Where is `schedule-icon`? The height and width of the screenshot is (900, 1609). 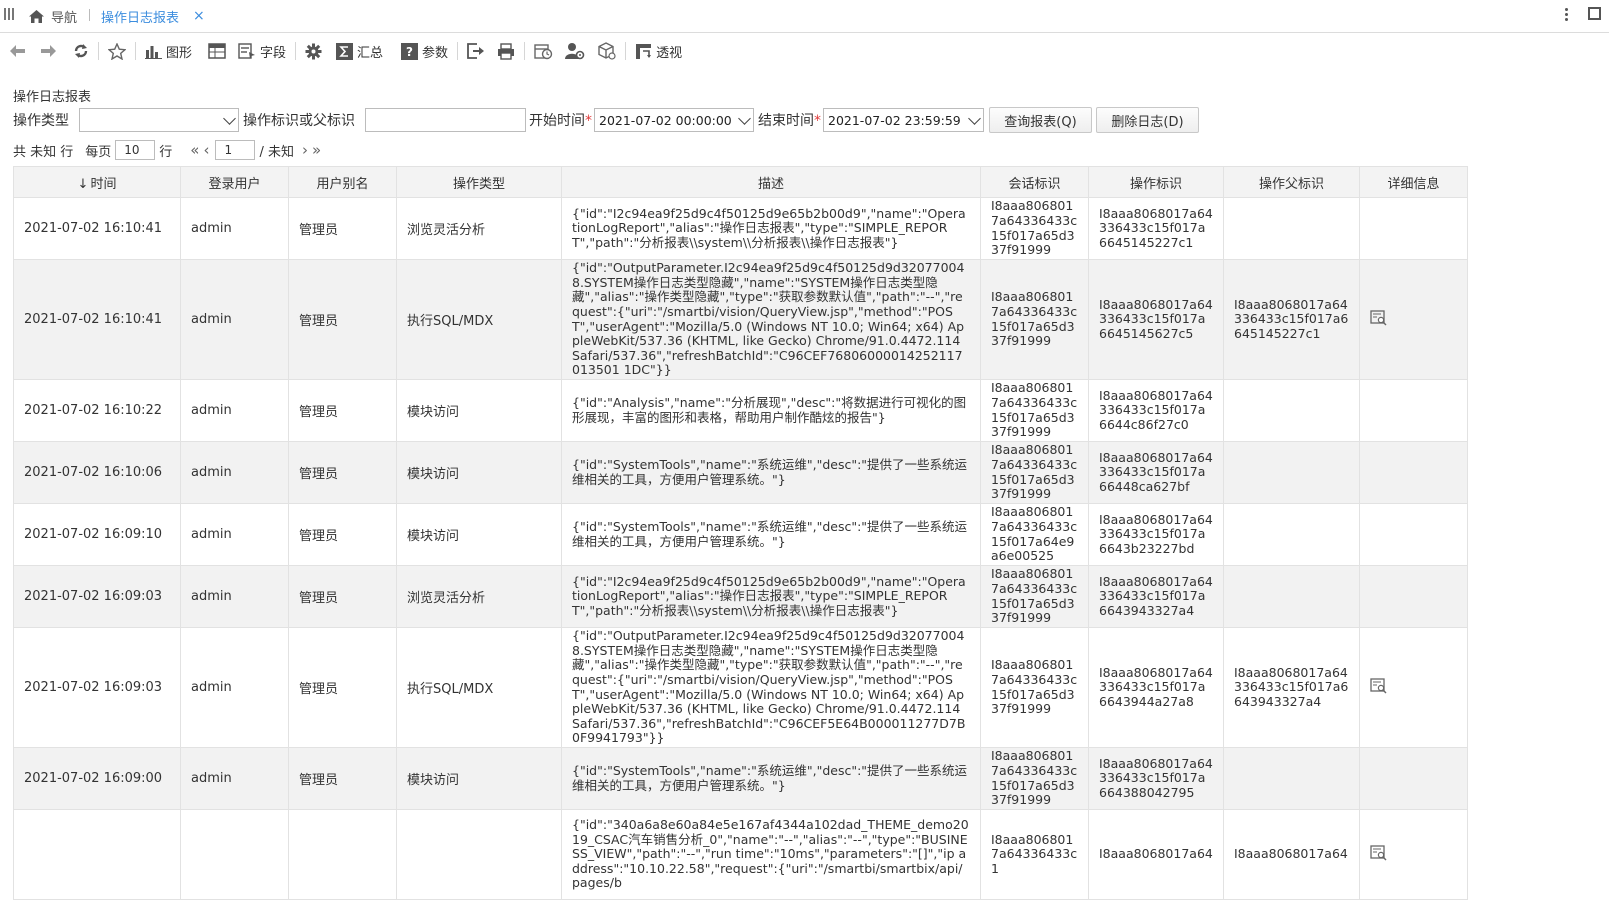
schedule-icon is located at coordinates (543, 51).